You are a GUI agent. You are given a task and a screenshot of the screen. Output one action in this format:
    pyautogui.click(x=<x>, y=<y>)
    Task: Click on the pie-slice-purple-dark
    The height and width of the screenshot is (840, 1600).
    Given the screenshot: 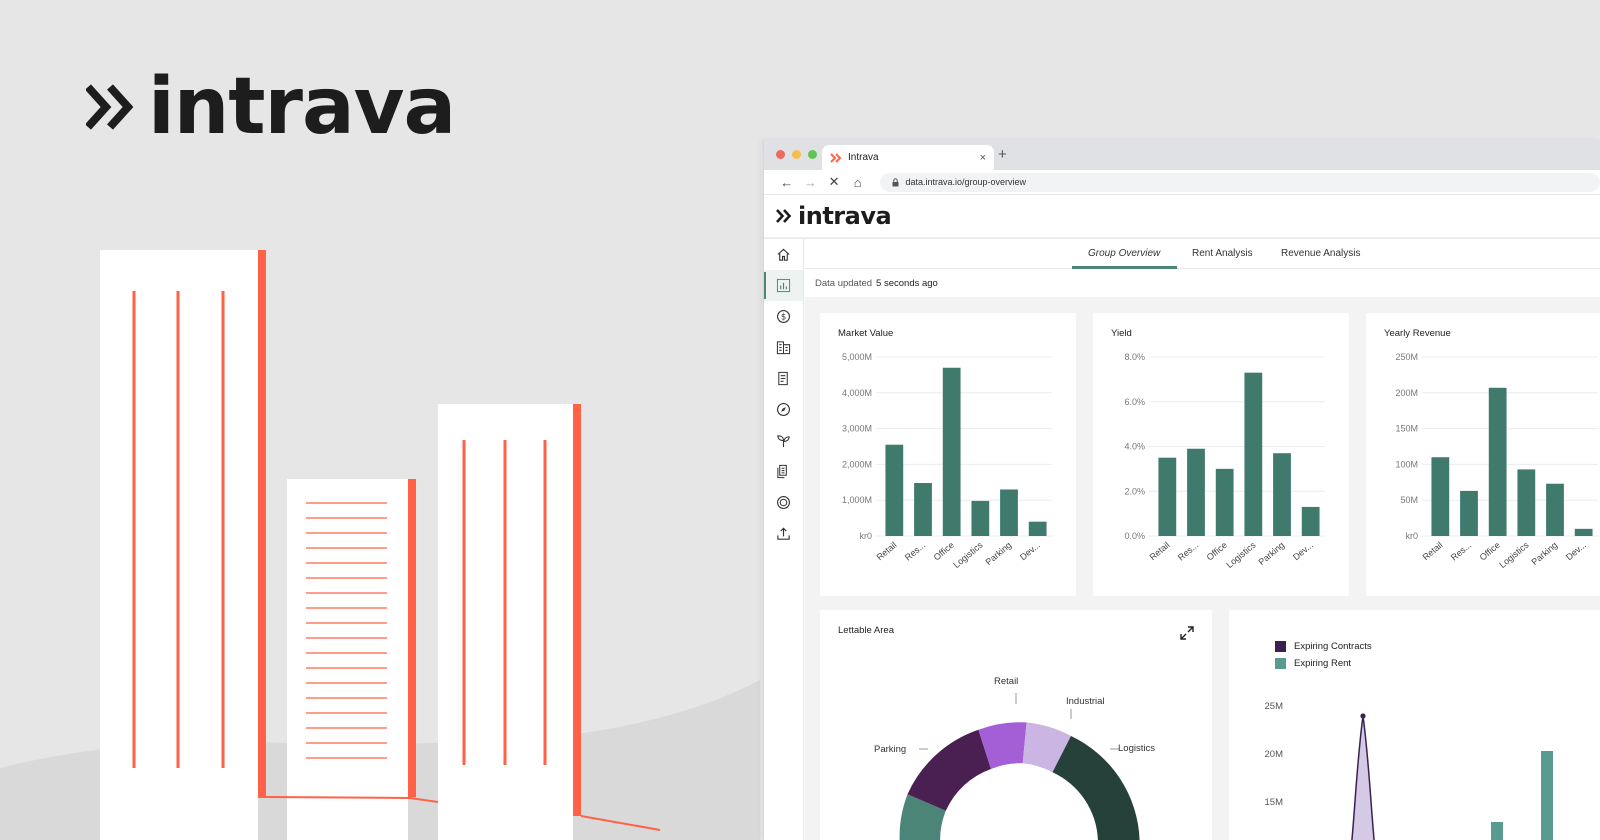 What is the action you would take?
    pyautogui.click(x=949, y=770)
    